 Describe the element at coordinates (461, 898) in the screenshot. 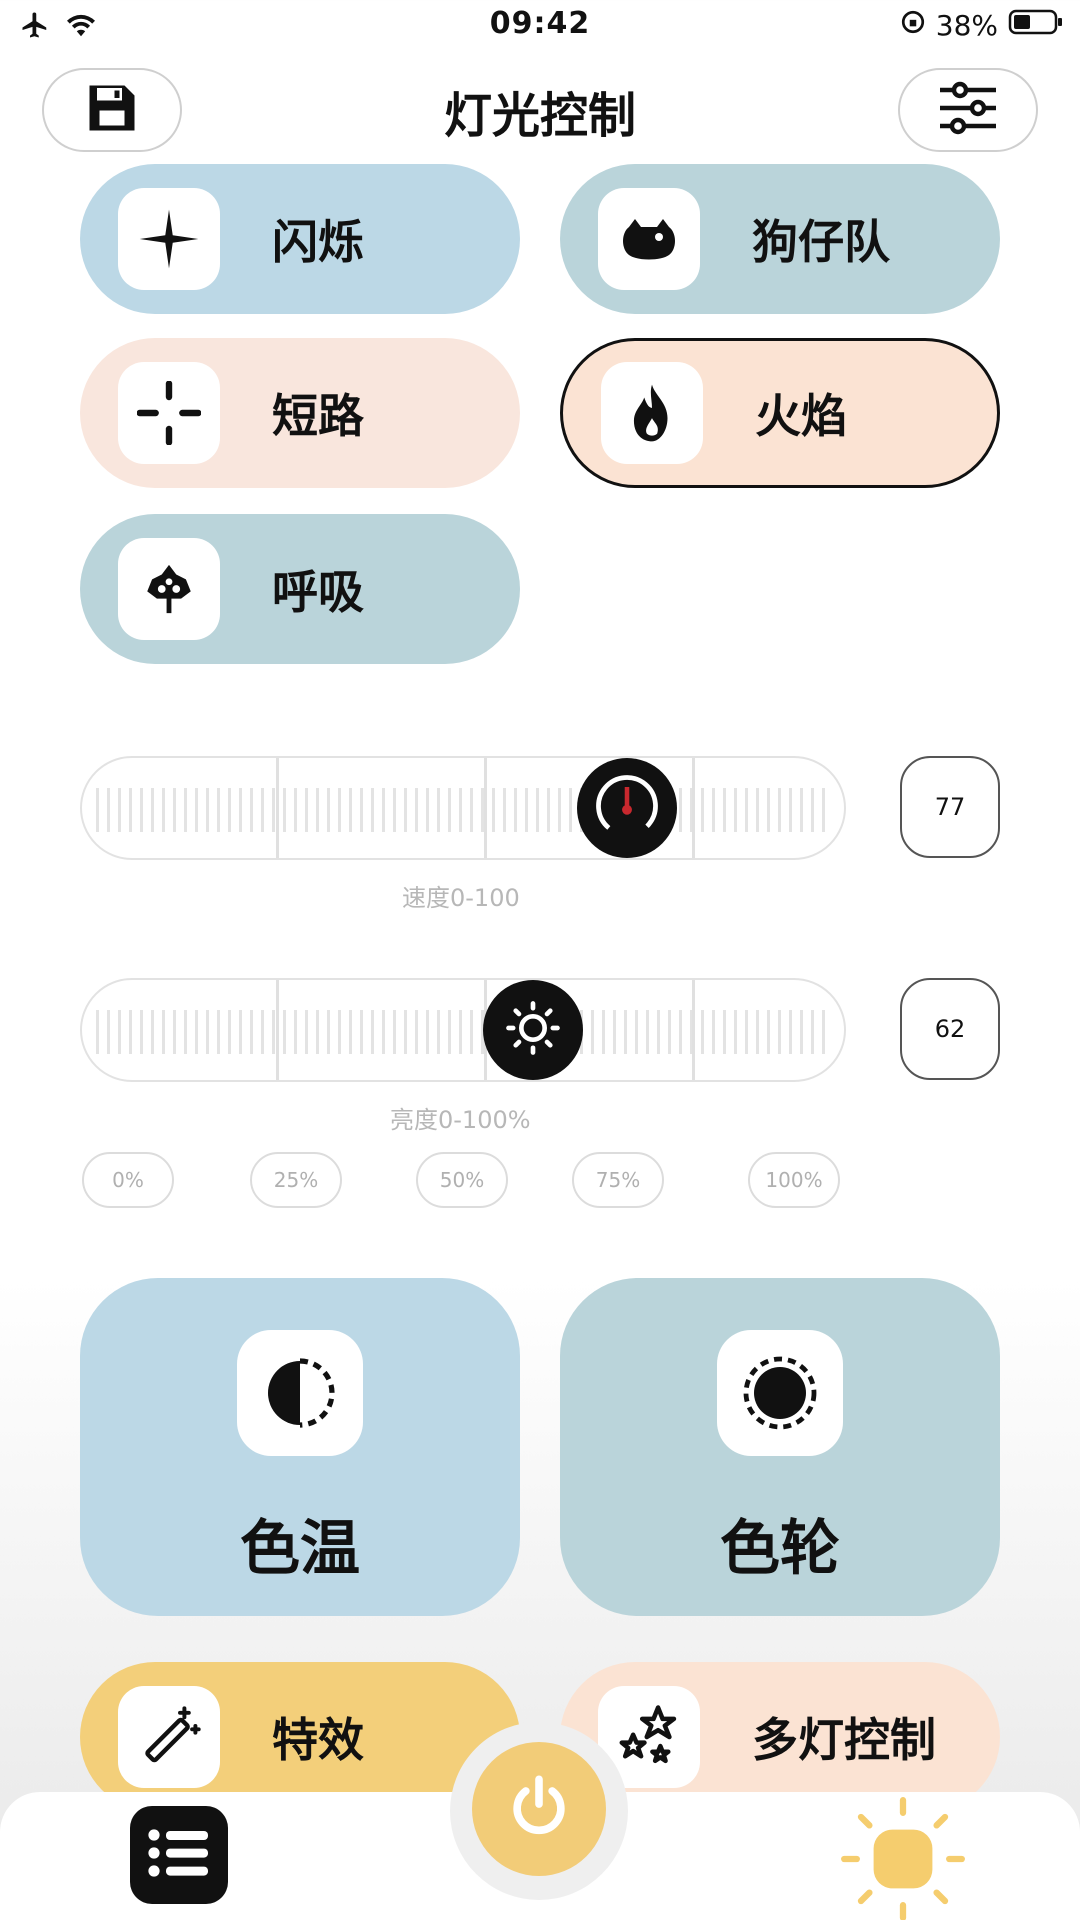

I see `speed-caption: 速度0-100` at that location.